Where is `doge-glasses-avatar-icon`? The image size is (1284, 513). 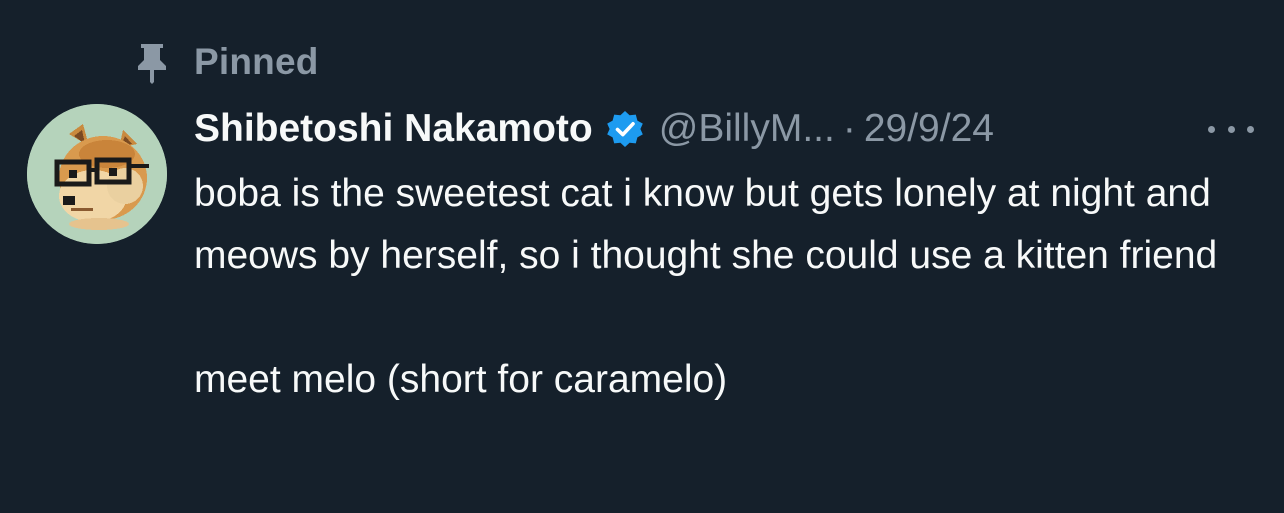 doge-glasses-avatar-icon is located at coordinates (97, 174).